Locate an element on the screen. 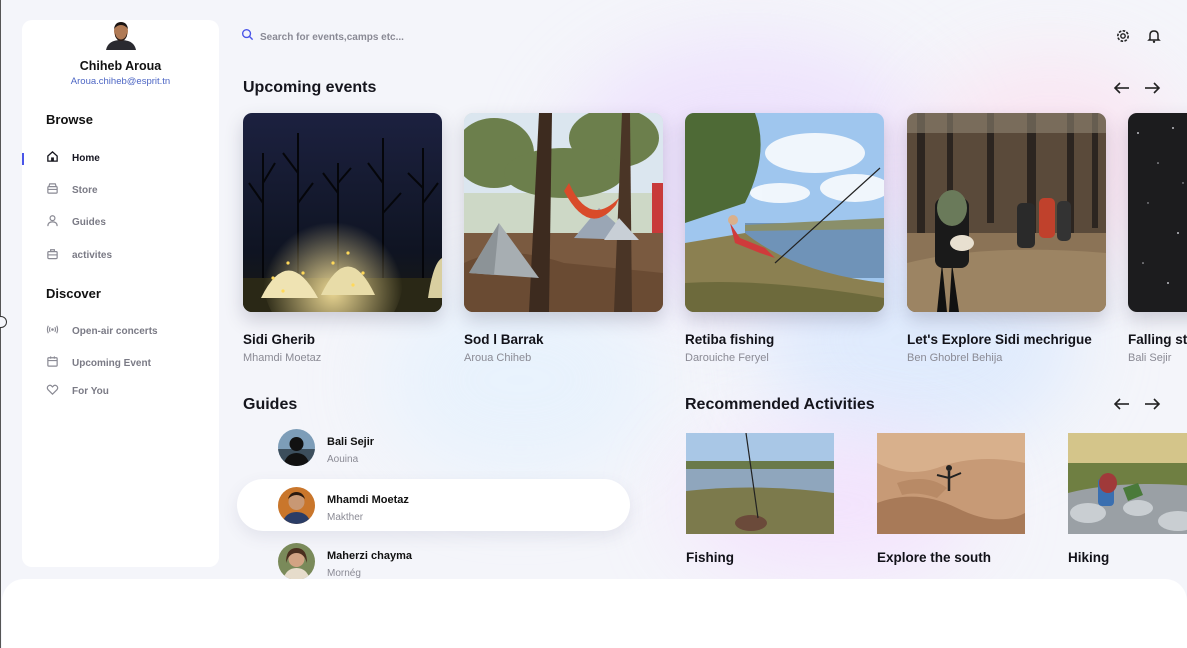  activity-card: Fishing is located at coordinates (760, 499).